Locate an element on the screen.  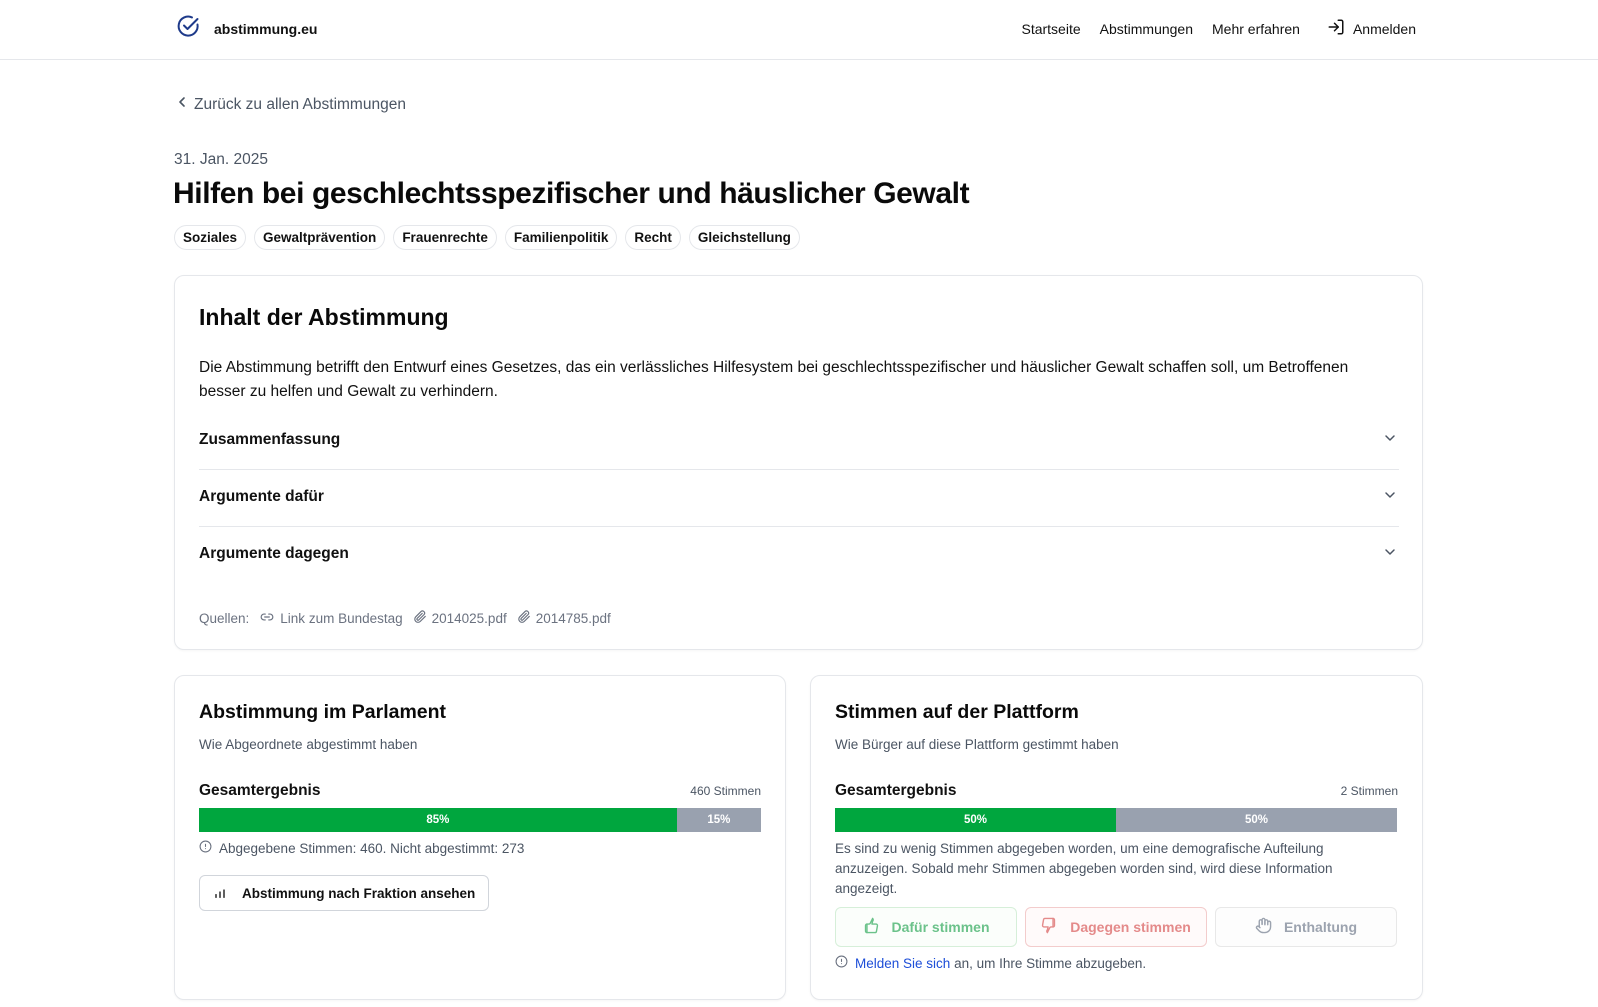
vote-no-button: Dagegen stimmen is located at coordinates (1116, 927).